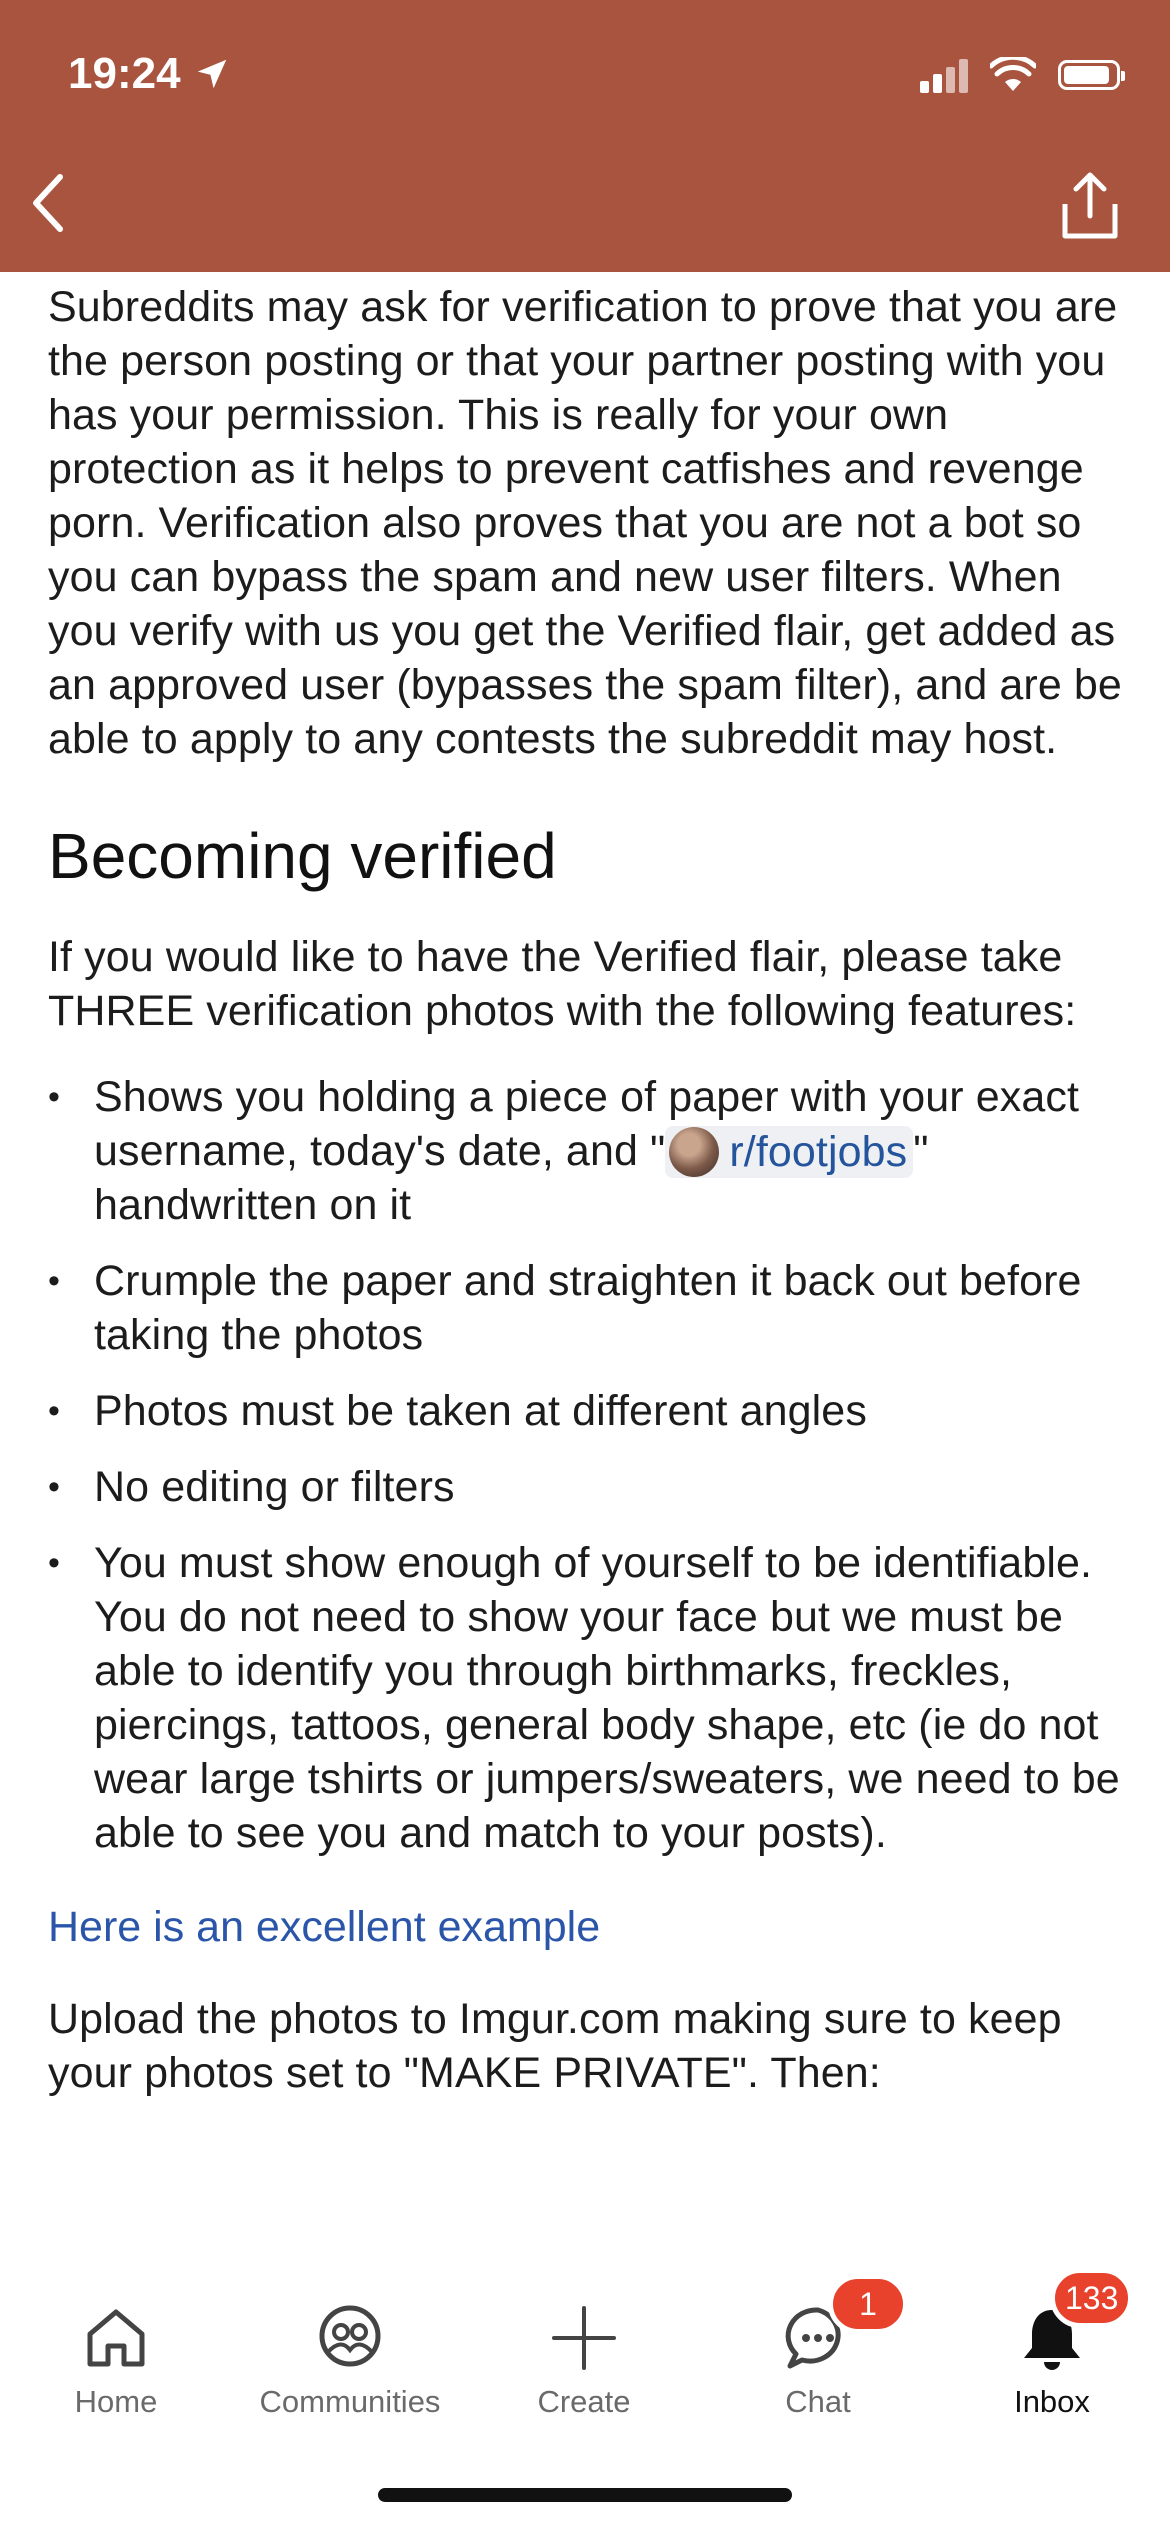 The height and width of the screenshot is (2532, 1170). What do you see at coordinates (944, 75) in the screenshot?
I see `cellular-signal-icon` at bounding box center [944, 75].